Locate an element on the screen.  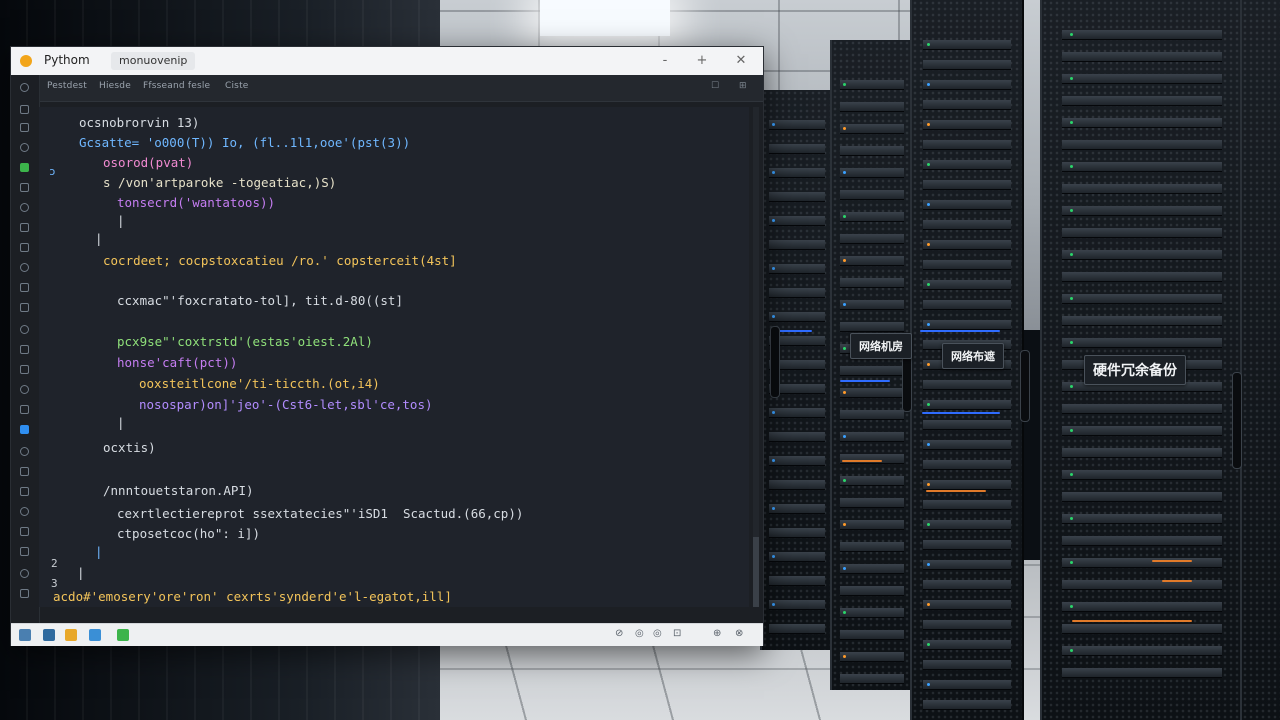
editor-scrollbar is located at coordinates (756, 357).